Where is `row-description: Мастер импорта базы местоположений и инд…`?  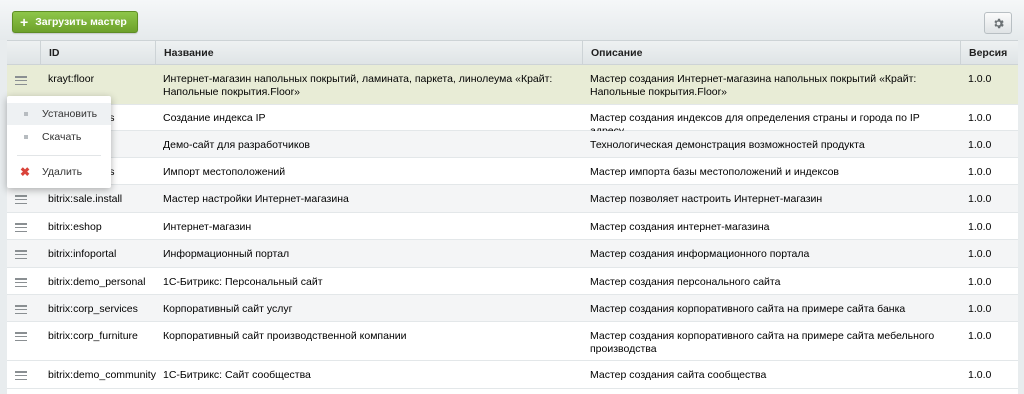
row-description: Мастер импорта базы местоположений и инд… is located at coordinates (715, 172).